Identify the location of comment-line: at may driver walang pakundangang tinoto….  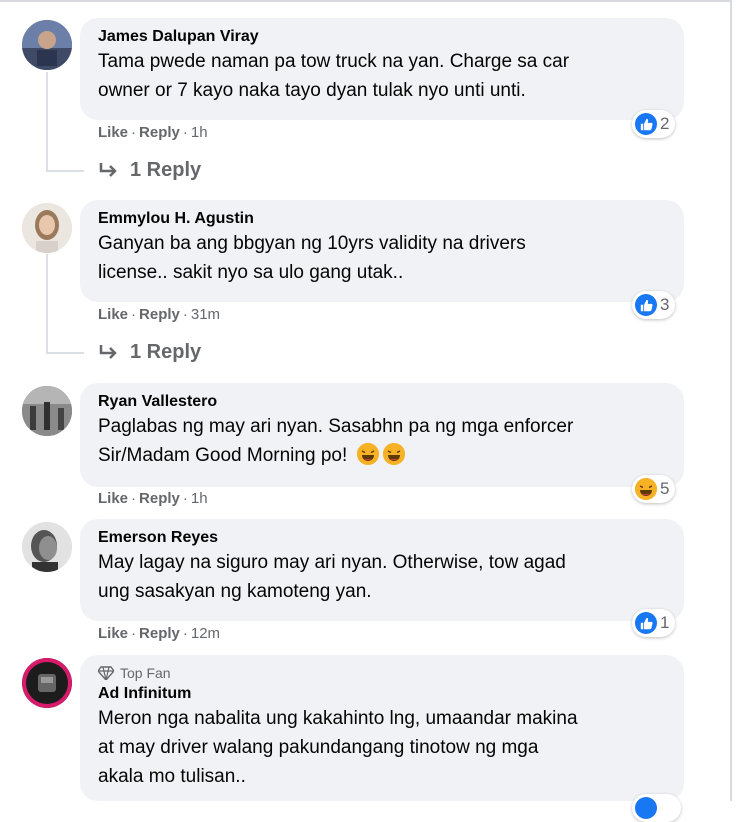
(318, 747).